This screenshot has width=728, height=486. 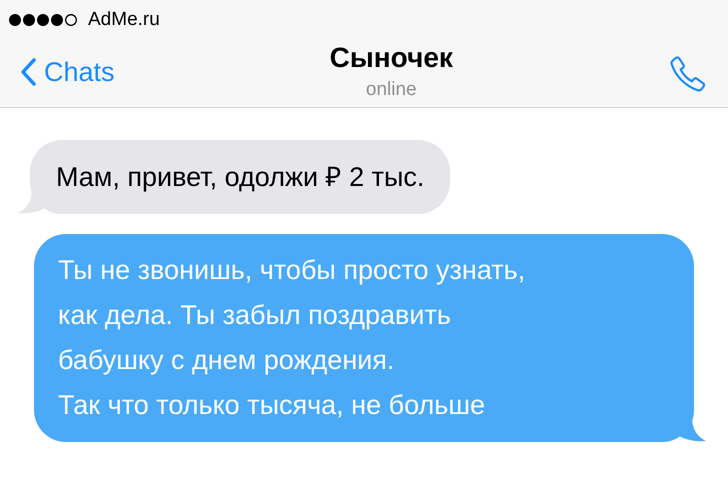 What do you see at coordinates (28, 72) in the screenshot?
I see `chevron-left-icon` at bounding box center [28, 72].